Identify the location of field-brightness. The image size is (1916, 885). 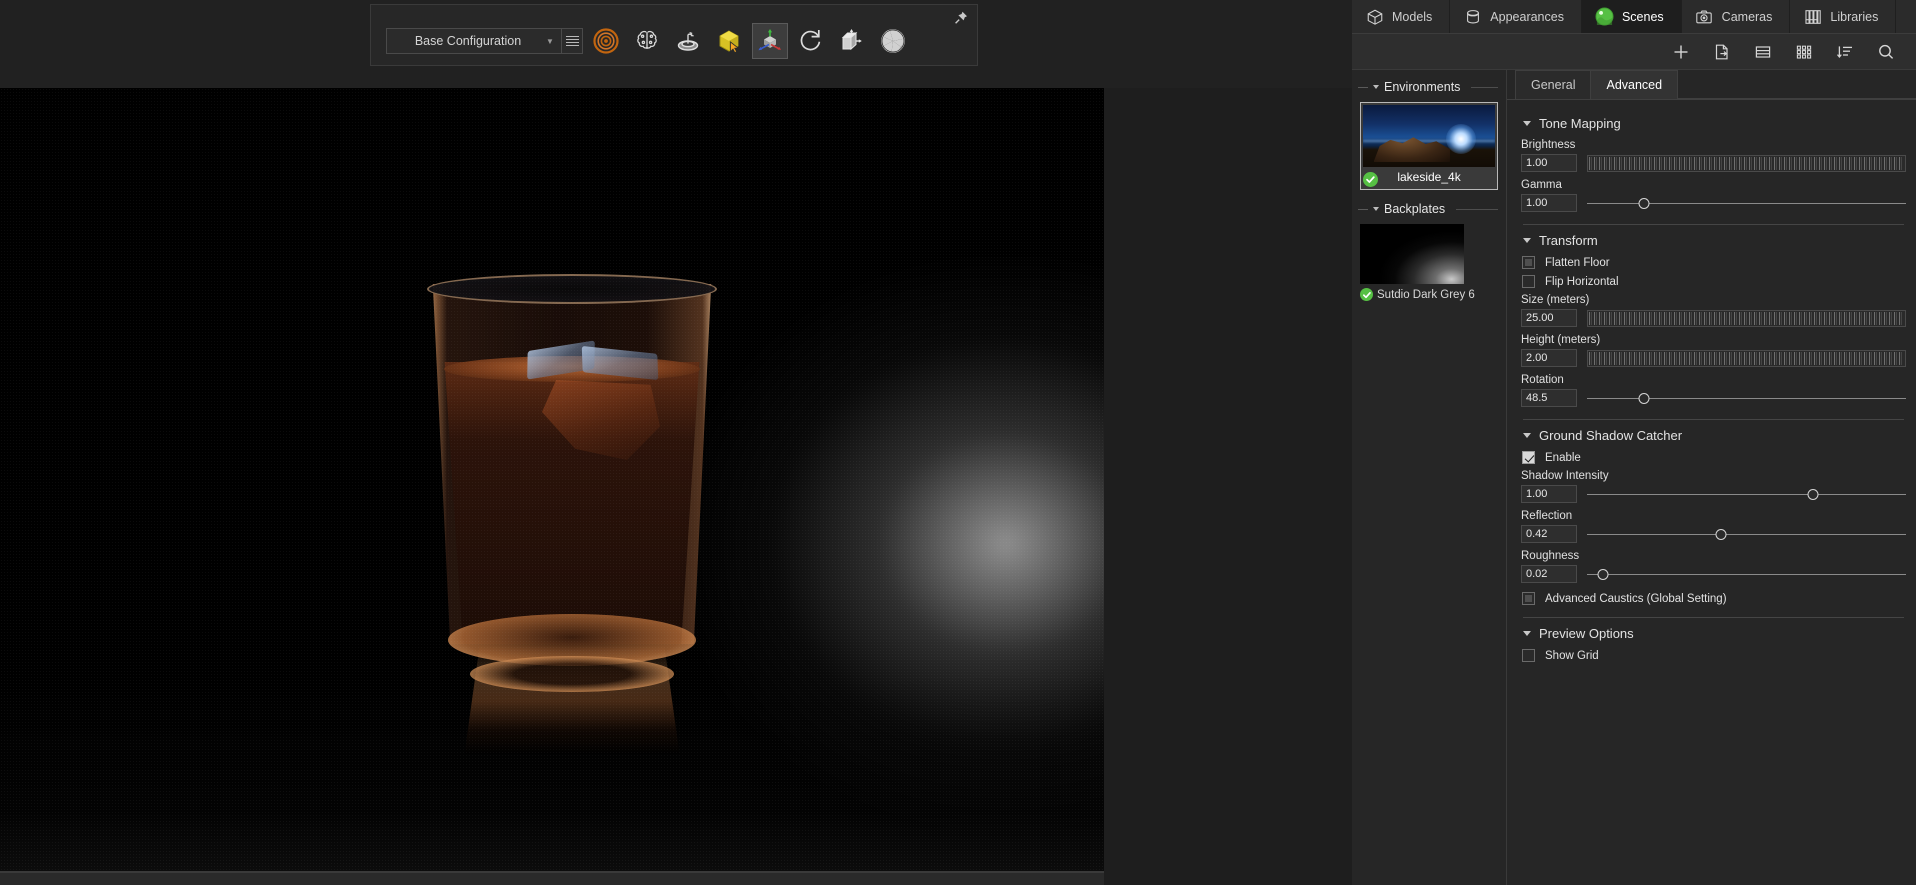
(1713, 163).